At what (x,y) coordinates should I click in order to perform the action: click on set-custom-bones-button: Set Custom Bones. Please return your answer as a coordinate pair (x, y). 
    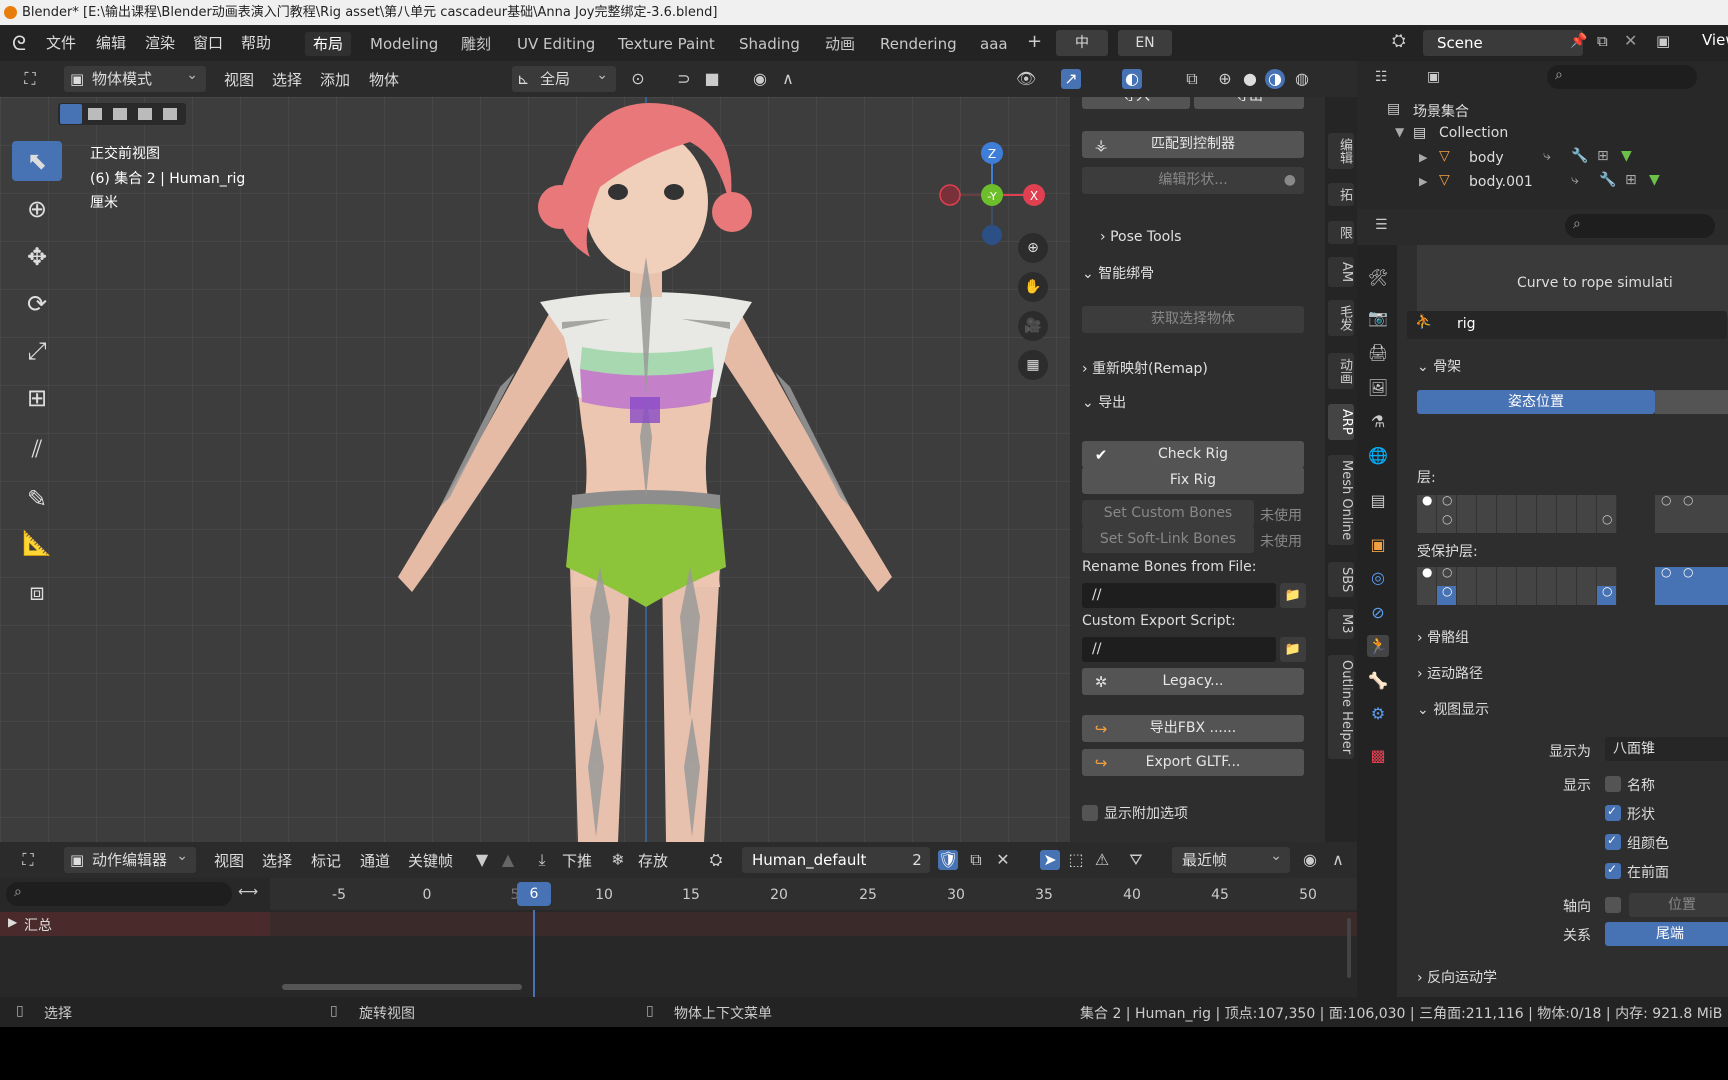
    Looking at the image, I should click on (1168, 513).